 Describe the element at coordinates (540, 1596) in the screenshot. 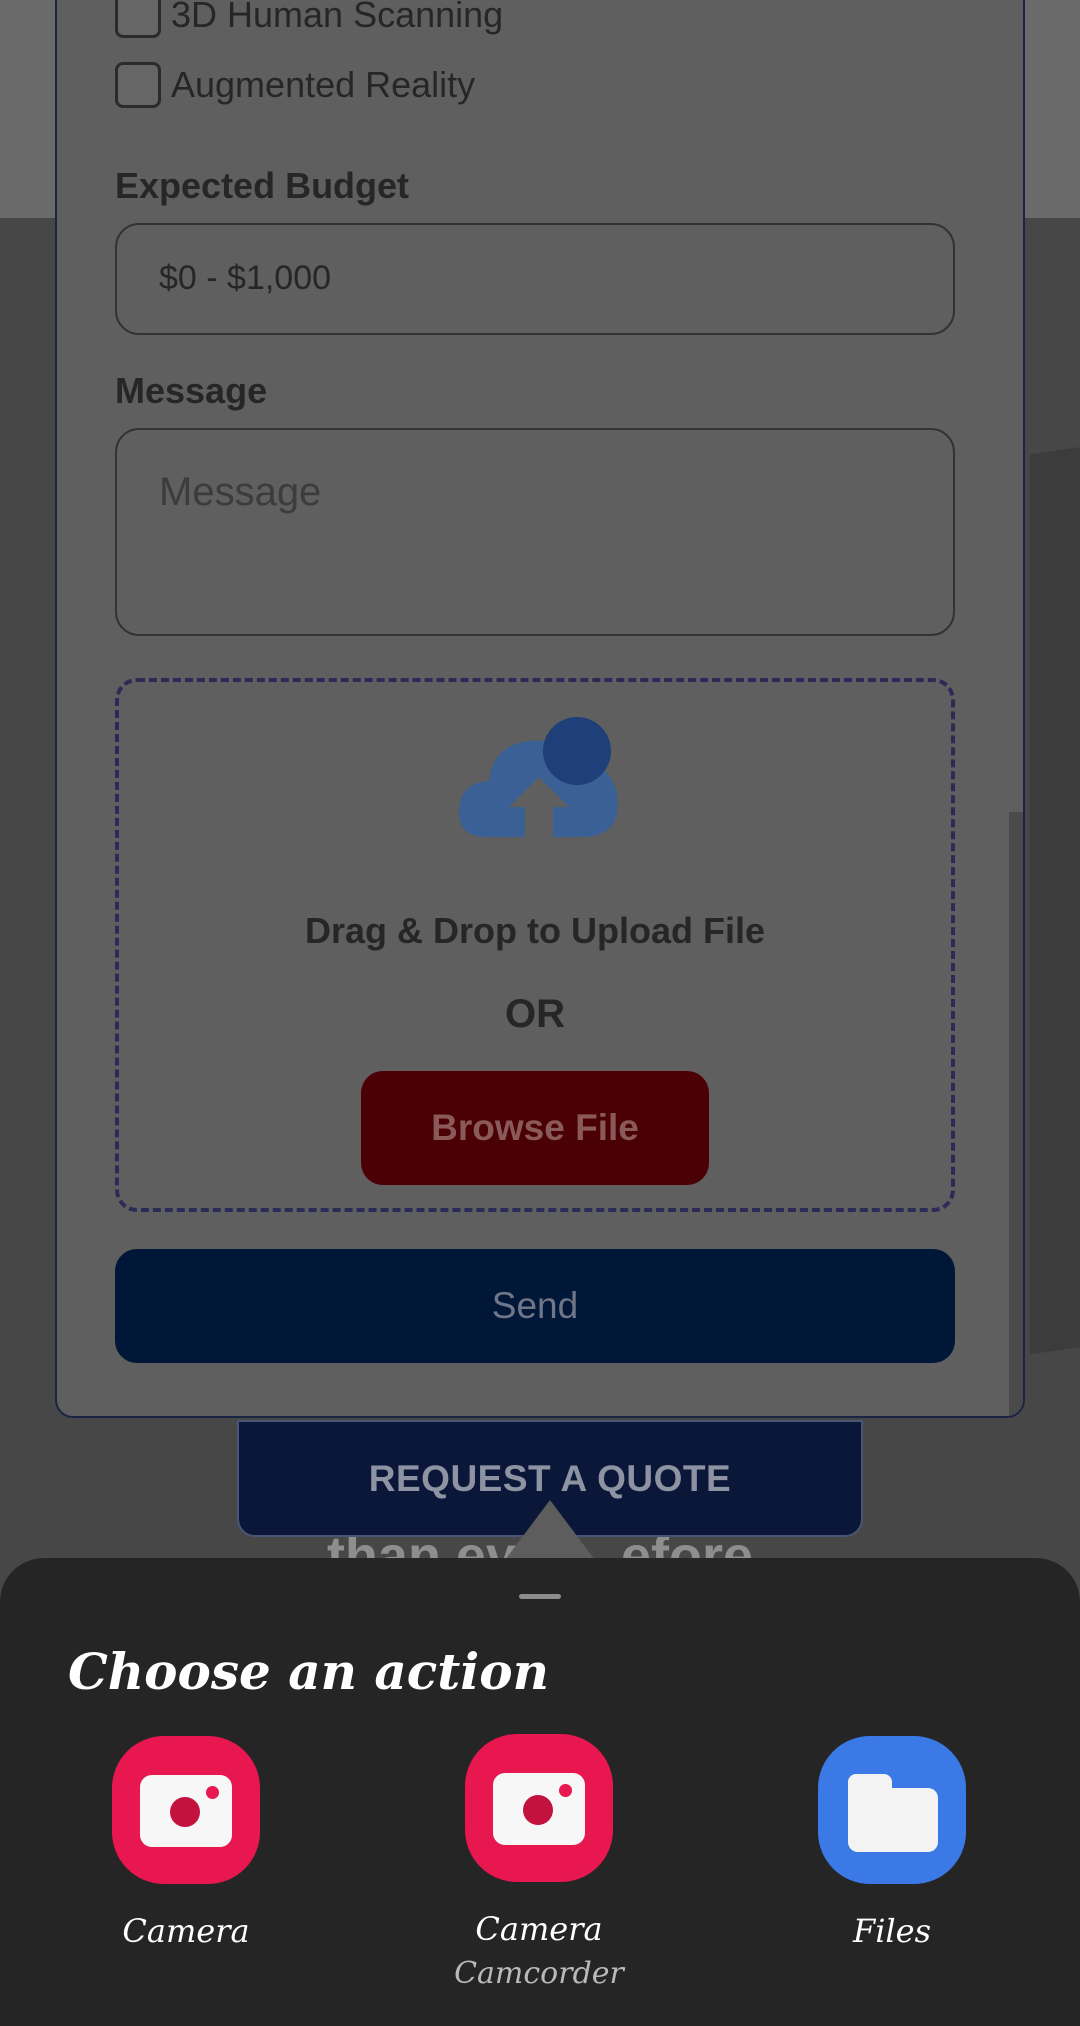

I see `sheet-handle` at that location.